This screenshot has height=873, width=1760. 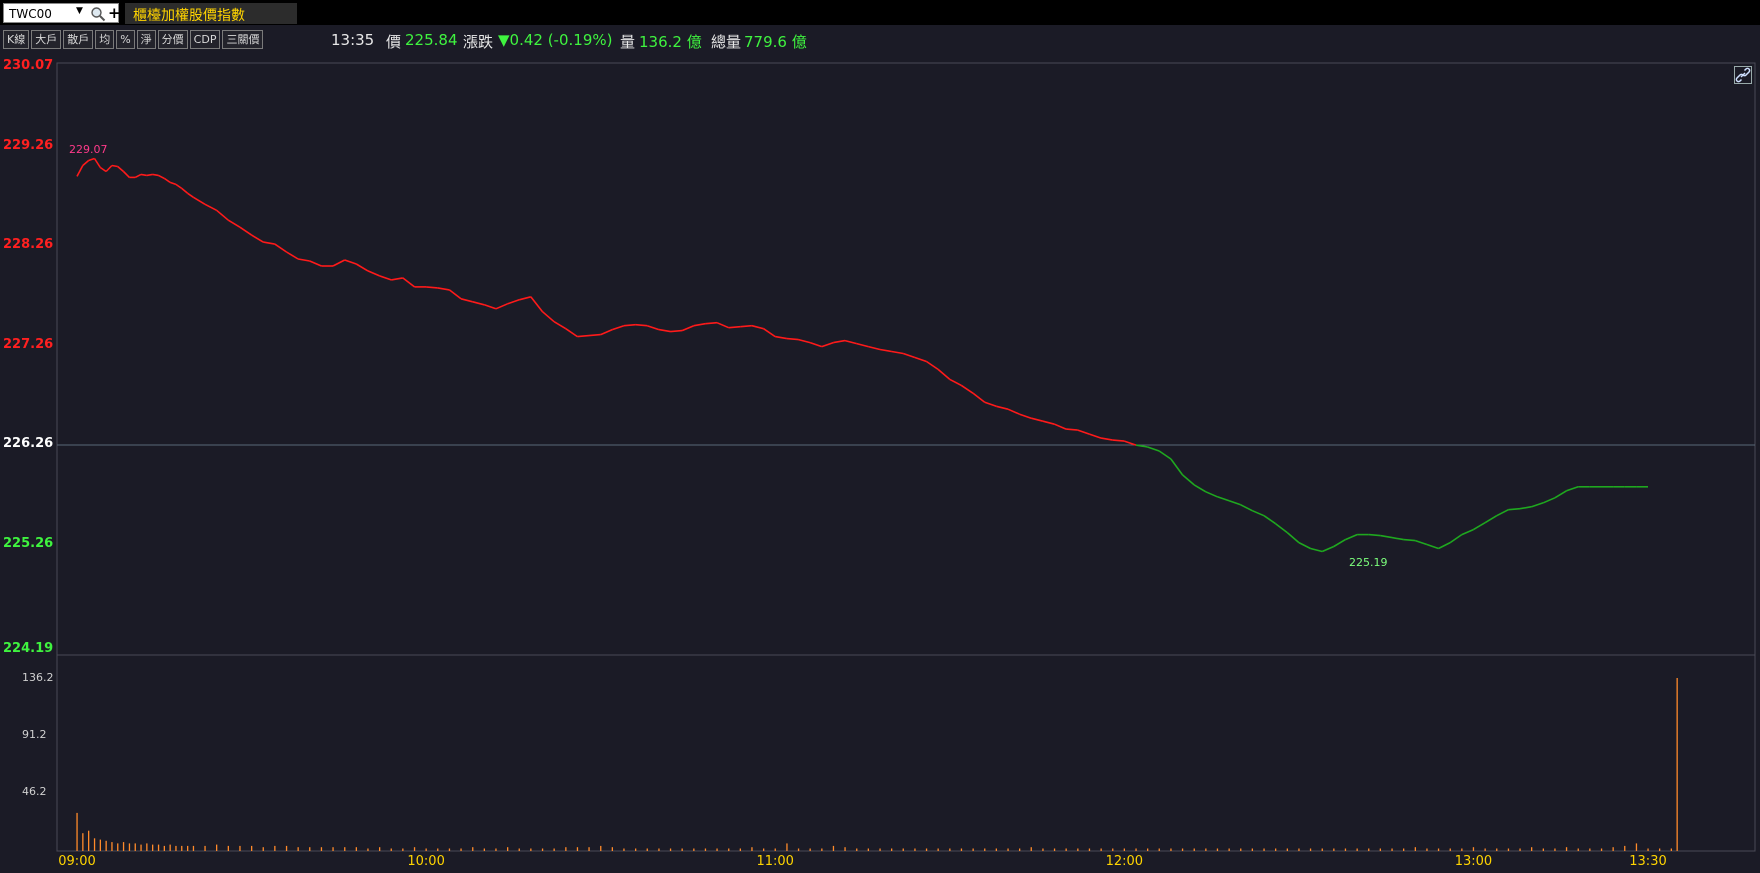 What do you see at coordinates (1648, 861) in the screenshot?
I see `time-axis-label: 13:30` at bounding box center [1648, 861].